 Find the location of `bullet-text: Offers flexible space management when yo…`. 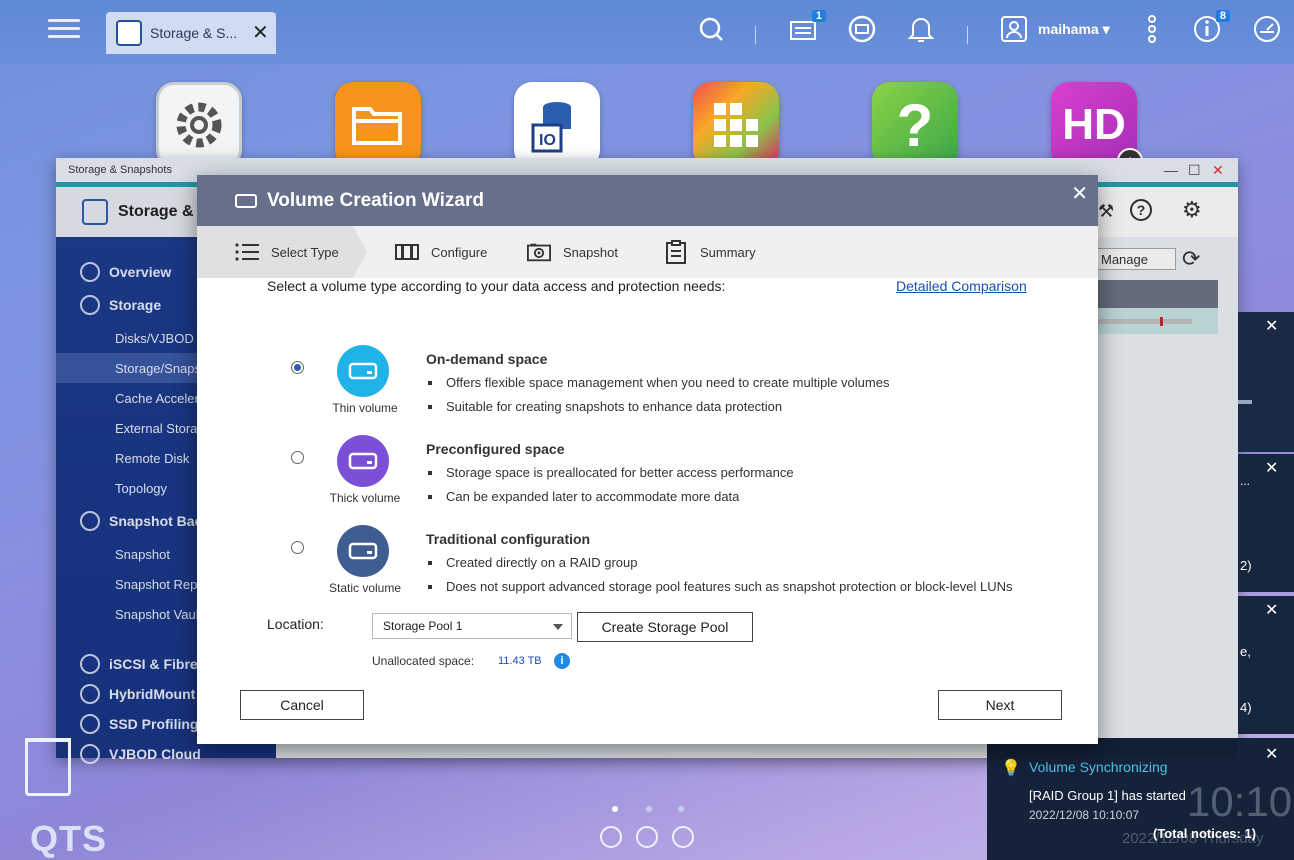

bullet-text: Offers flexible space management when yo… is located at coordinates (668, 382).